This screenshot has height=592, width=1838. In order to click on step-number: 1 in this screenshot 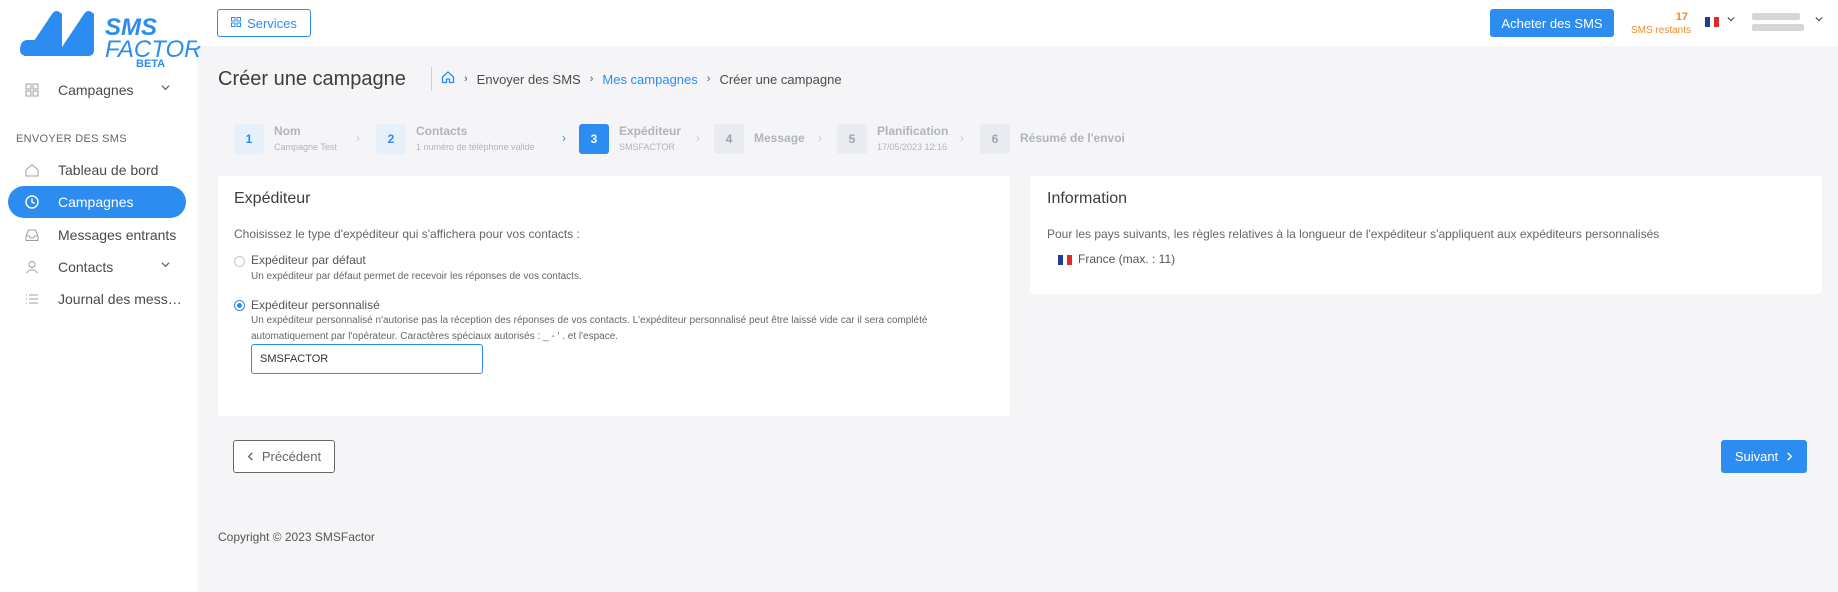, I will do `click(249, 139)`.